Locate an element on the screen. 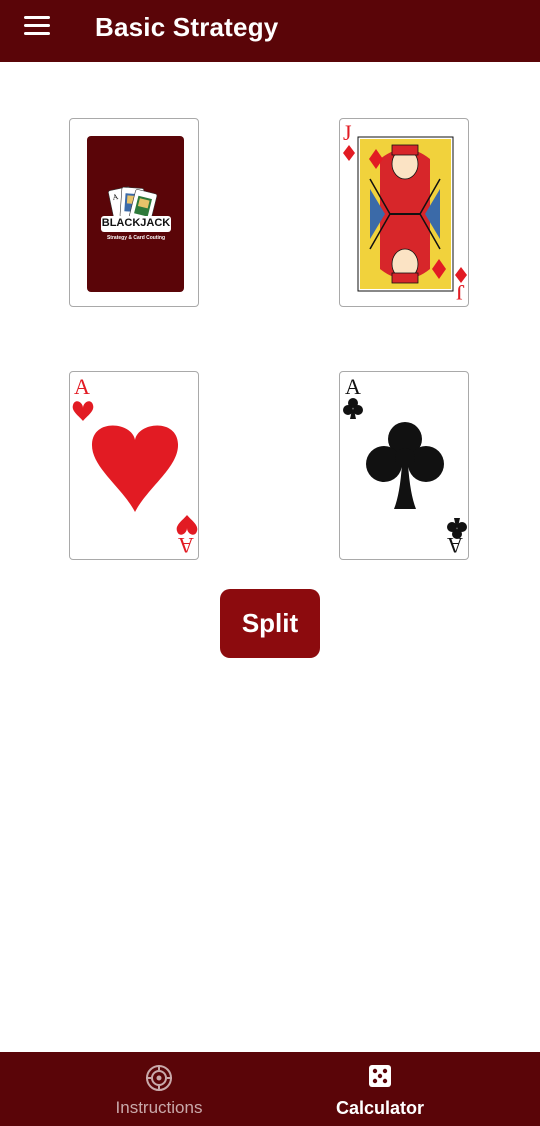 This screenshot has height=1126, width=540. card-back-brand: BLACKJACK is located at coordinates (136, 223).